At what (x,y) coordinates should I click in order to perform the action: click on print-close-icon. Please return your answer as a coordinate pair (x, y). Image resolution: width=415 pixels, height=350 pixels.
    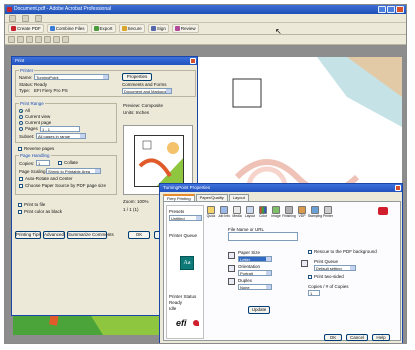
    Looking at the image, I should click on (193, 61).